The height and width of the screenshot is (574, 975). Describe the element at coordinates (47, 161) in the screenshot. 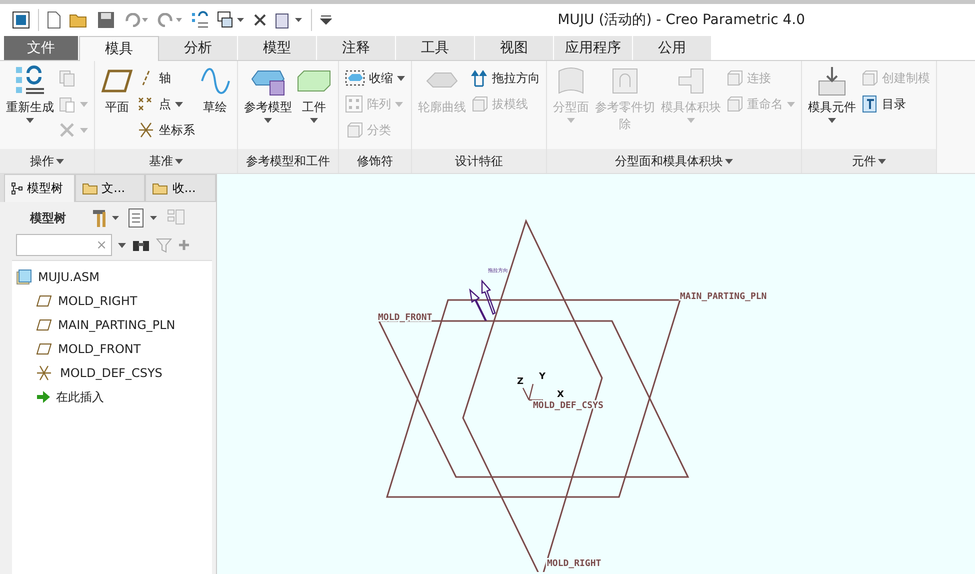

I see `group-label: 操作` at that location.